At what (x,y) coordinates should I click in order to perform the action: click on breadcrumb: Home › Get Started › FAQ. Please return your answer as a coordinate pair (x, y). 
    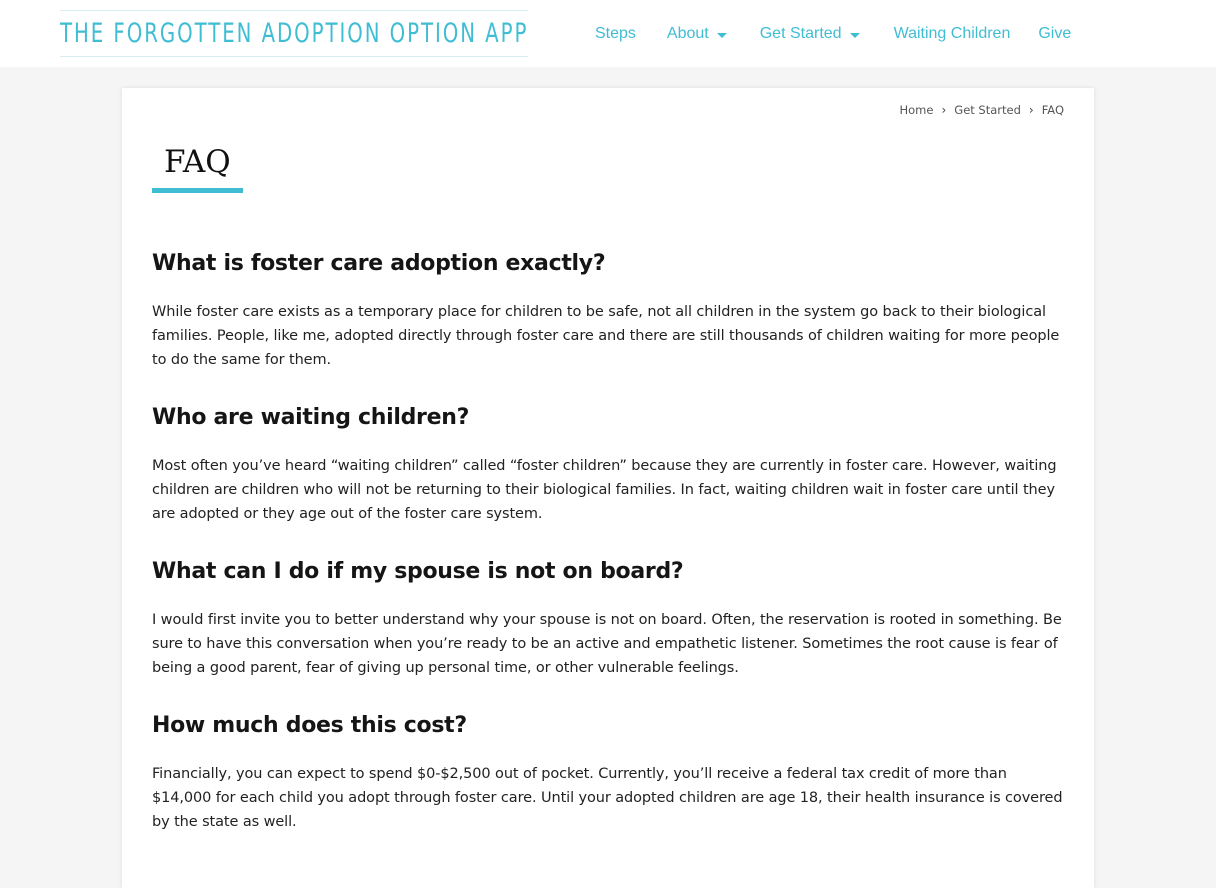
    Looking at the image, I should click on (982, 110).